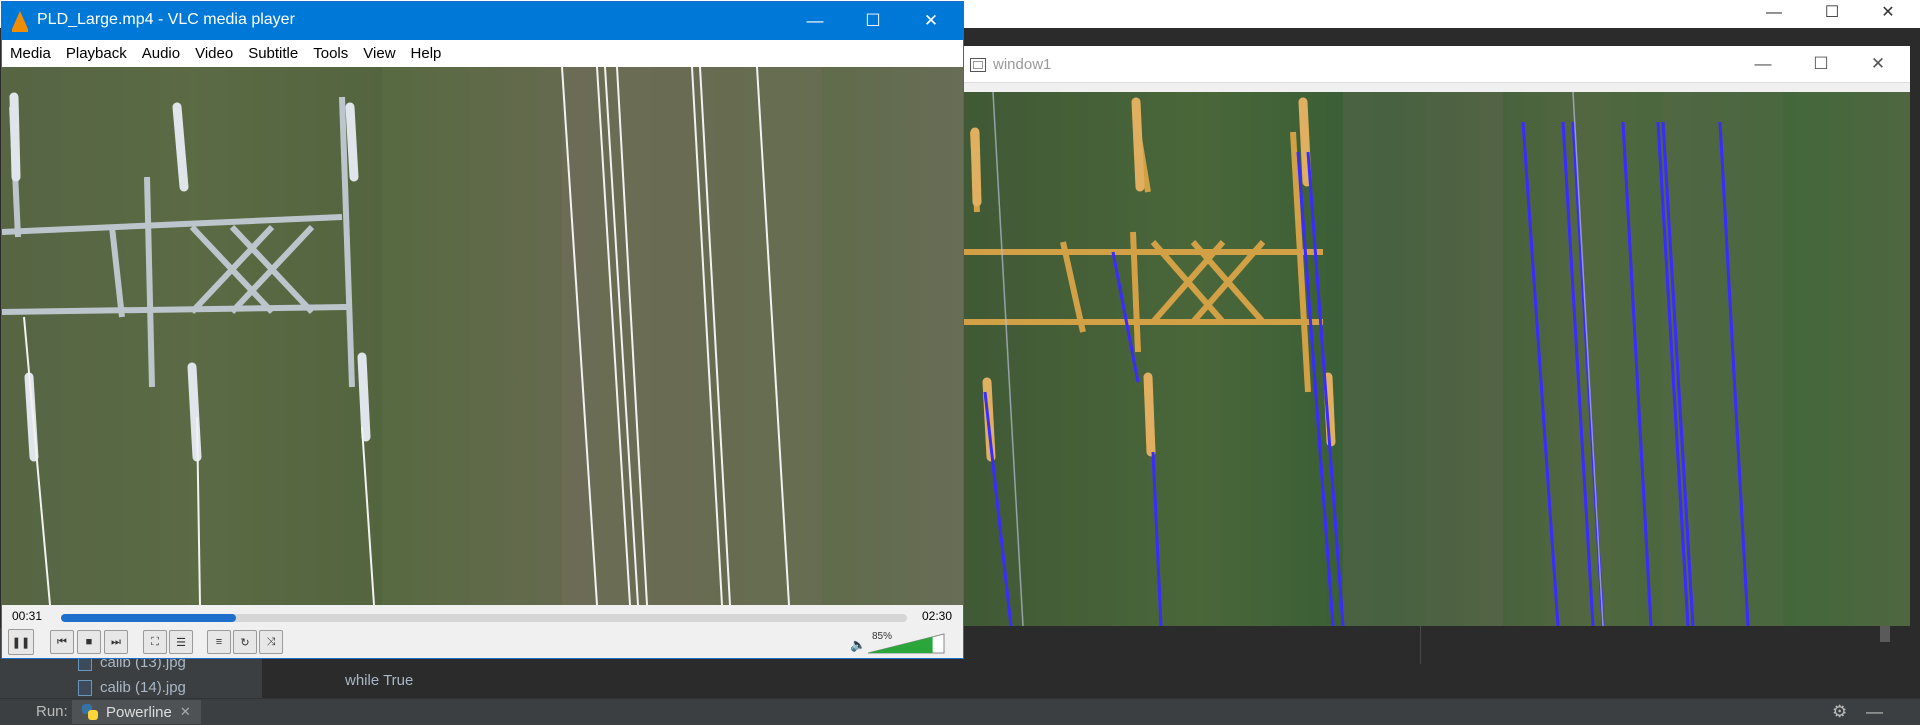 This screenshot has width=1920, height=725. I want to click on next-icon: ⏭, so click(116, 641).